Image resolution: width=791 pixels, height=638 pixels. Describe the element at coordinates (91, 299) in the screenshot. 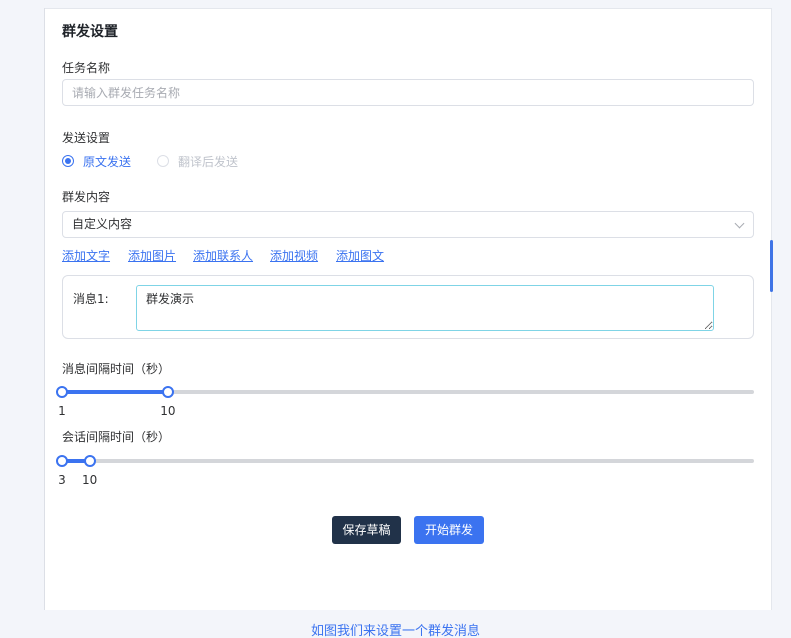

I see `message-label: 消息1:` at that location.